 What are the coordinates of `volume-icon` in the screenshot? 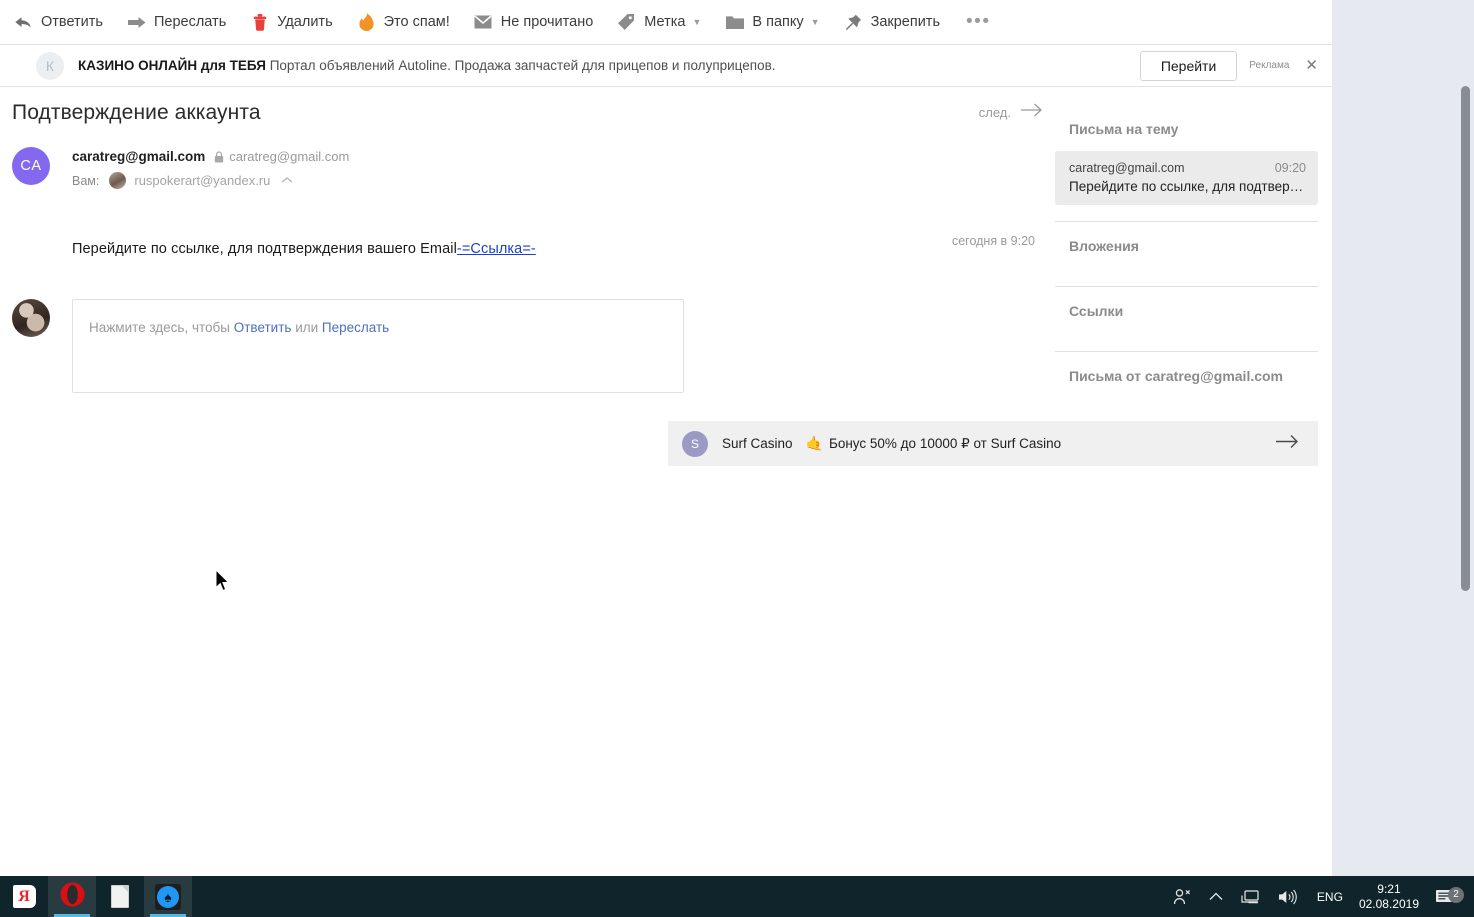 It's located at (1288, 896).